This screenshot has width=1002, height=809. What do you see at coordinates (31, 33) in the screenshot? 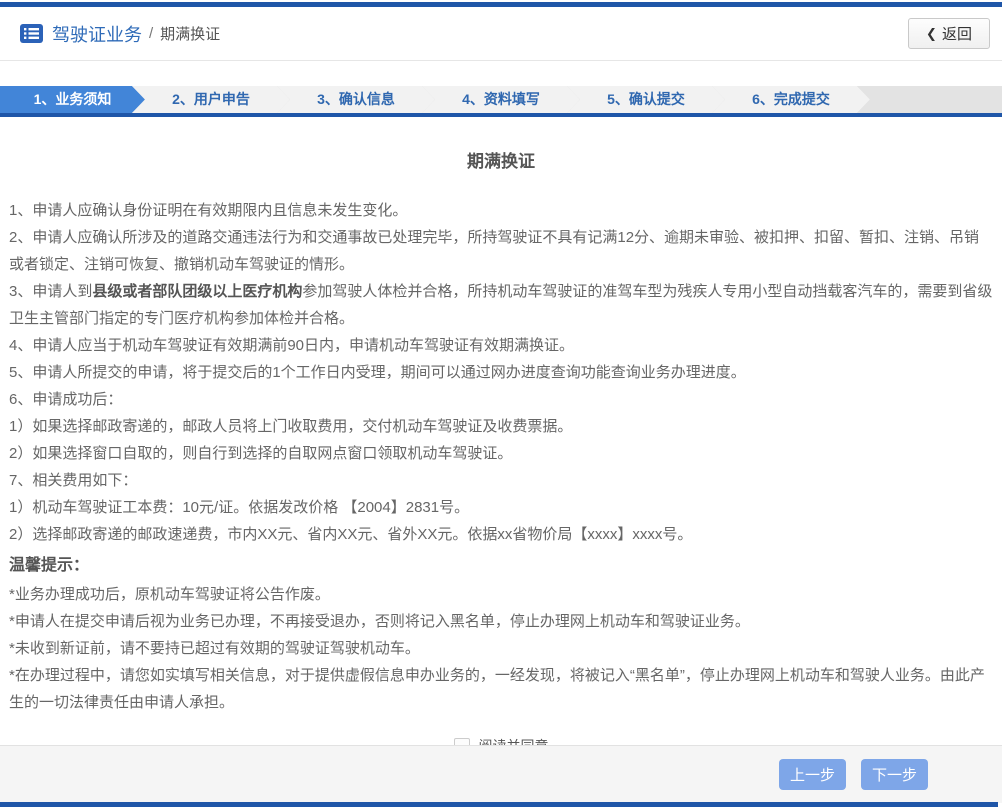
I see `menu-list-icon` at bounding box center [31, 33].